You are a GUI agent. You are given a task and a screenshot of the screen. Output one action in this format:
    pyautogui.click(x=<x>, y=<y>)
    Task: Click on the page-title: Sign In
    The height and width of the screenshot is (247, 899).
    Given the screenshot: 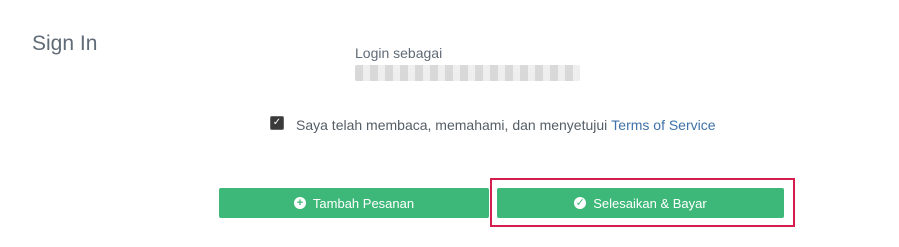 What is the action you would take?
    pyautogui.click(x=65, y=43)
    